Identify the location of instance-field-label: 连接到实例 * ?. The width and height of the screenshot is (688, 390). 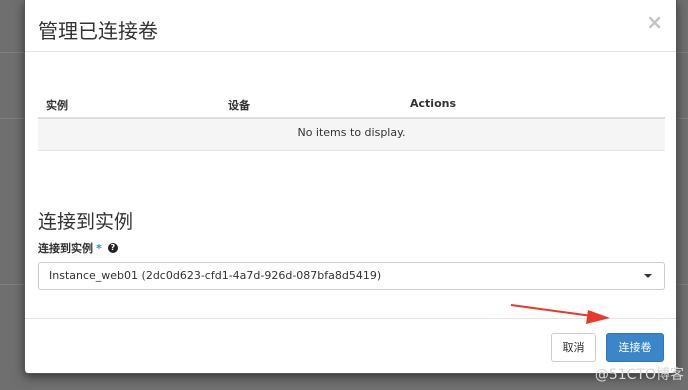
(78, 248).